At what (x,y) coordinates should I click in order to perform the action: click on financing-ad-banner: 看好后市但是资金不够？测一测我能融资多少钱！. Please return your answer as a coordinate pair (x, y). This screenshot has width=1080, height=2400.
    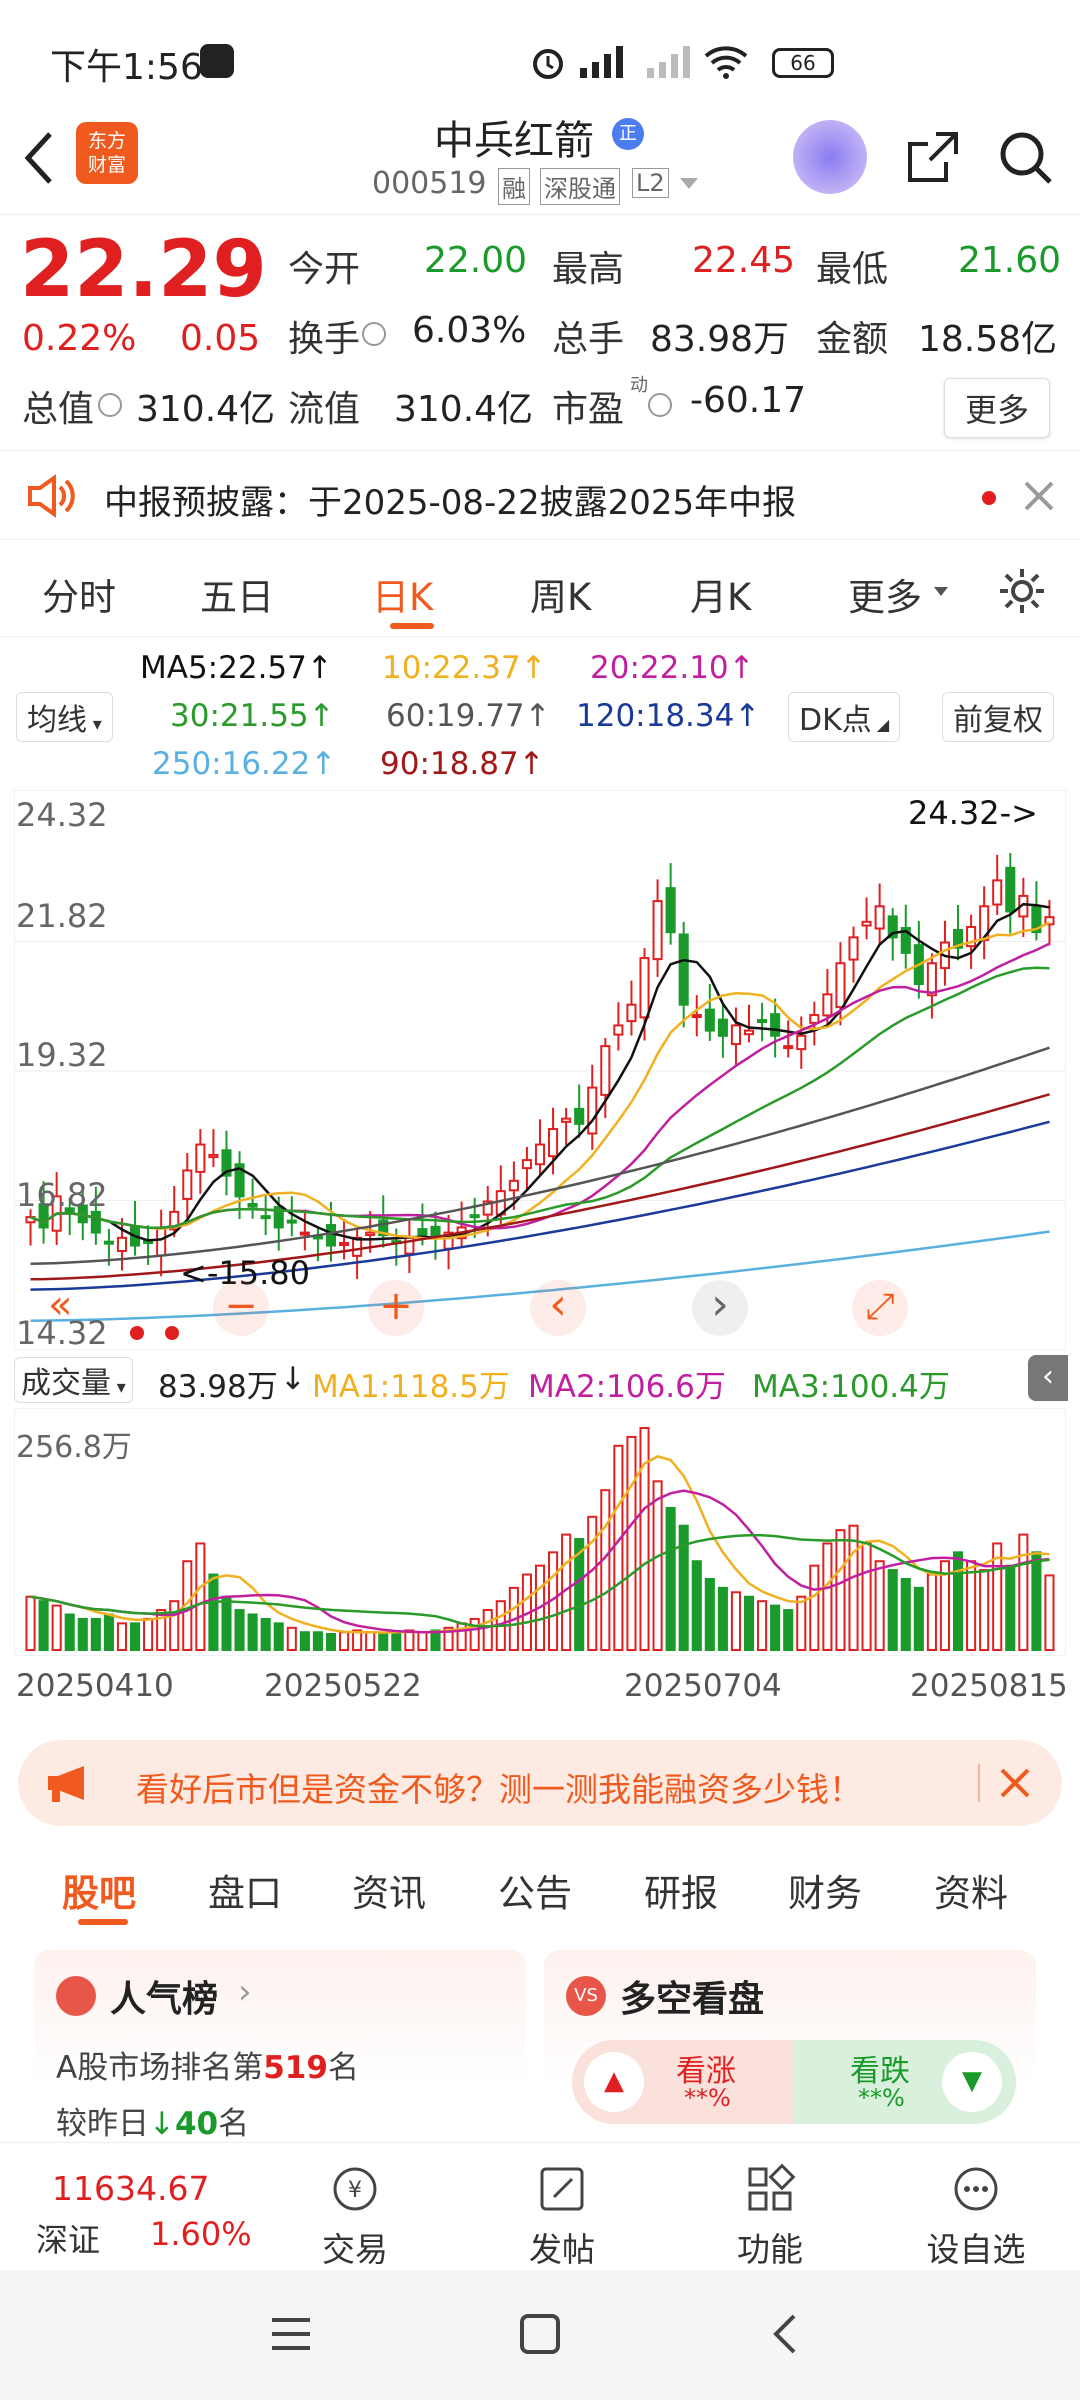
    Looking at the image, I should click on (540, 1783).